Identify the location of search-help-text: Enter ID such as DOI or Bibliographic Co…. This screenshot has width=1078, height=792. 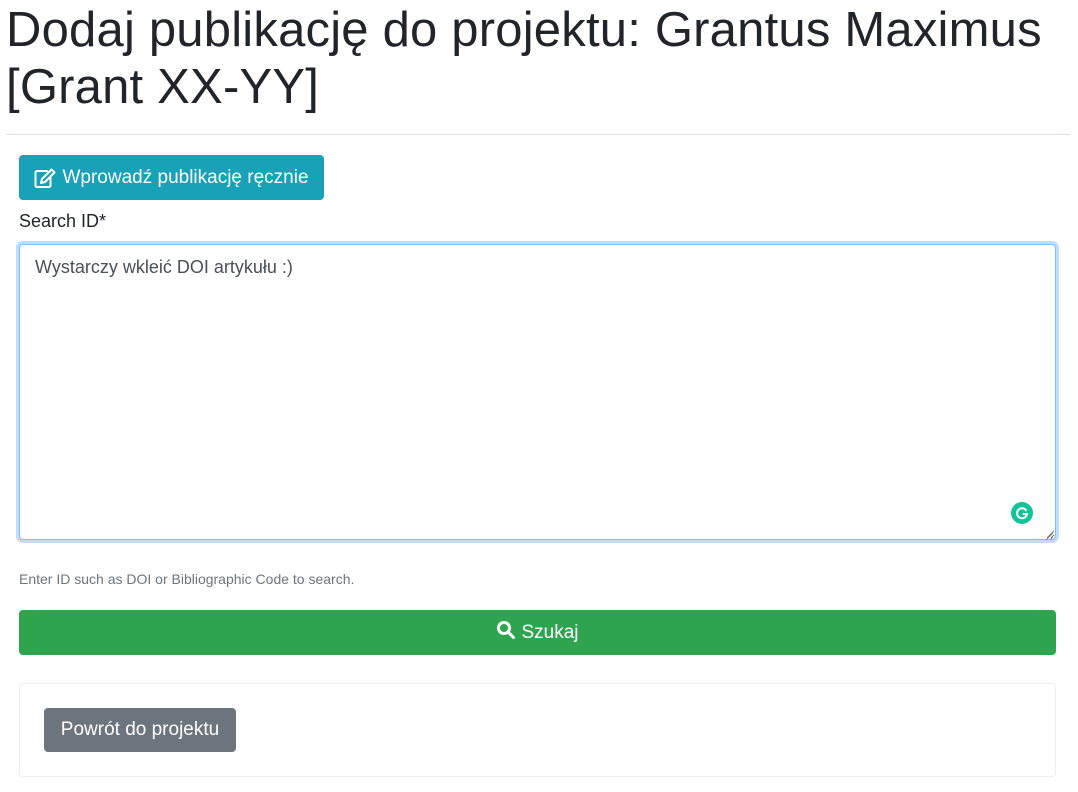
(187, 579).